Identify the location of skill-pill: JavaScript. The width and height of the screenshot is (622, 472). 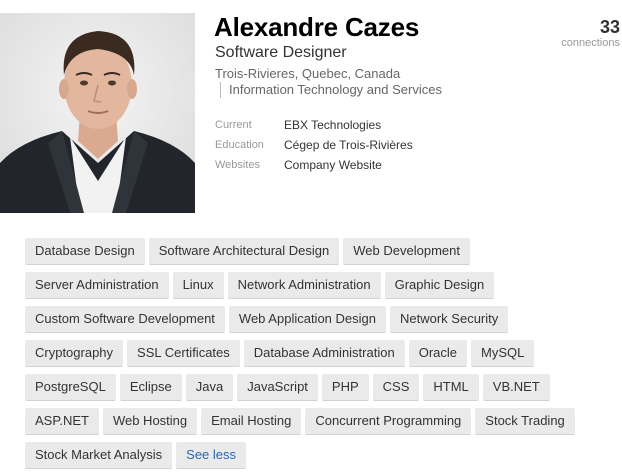
(277, 387).